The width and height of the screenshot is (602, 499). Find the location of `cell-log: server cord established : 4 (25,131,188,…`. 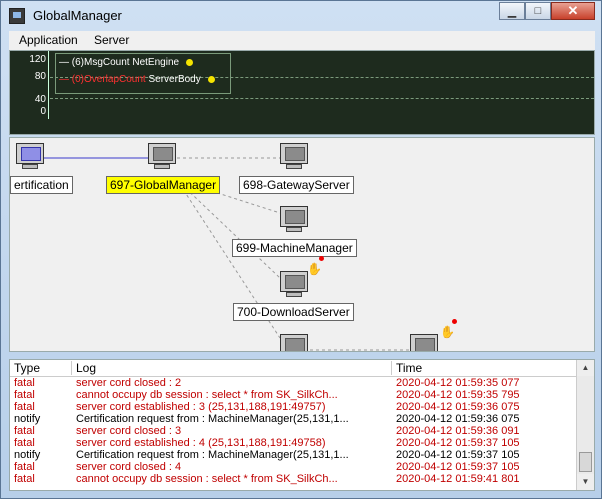

cell-log: server cord established : 4 (25,131,188,… is located at coordinates (201, 443).